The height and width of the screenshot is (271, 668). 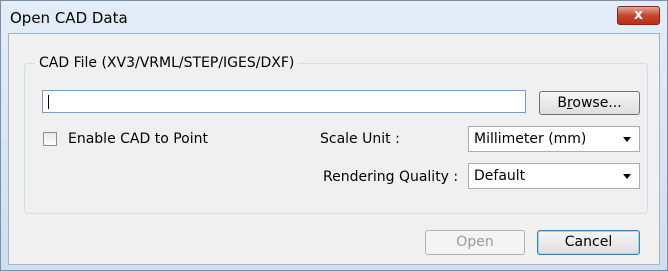 I want to click on open-button: Open, so click(x=475, y=242).